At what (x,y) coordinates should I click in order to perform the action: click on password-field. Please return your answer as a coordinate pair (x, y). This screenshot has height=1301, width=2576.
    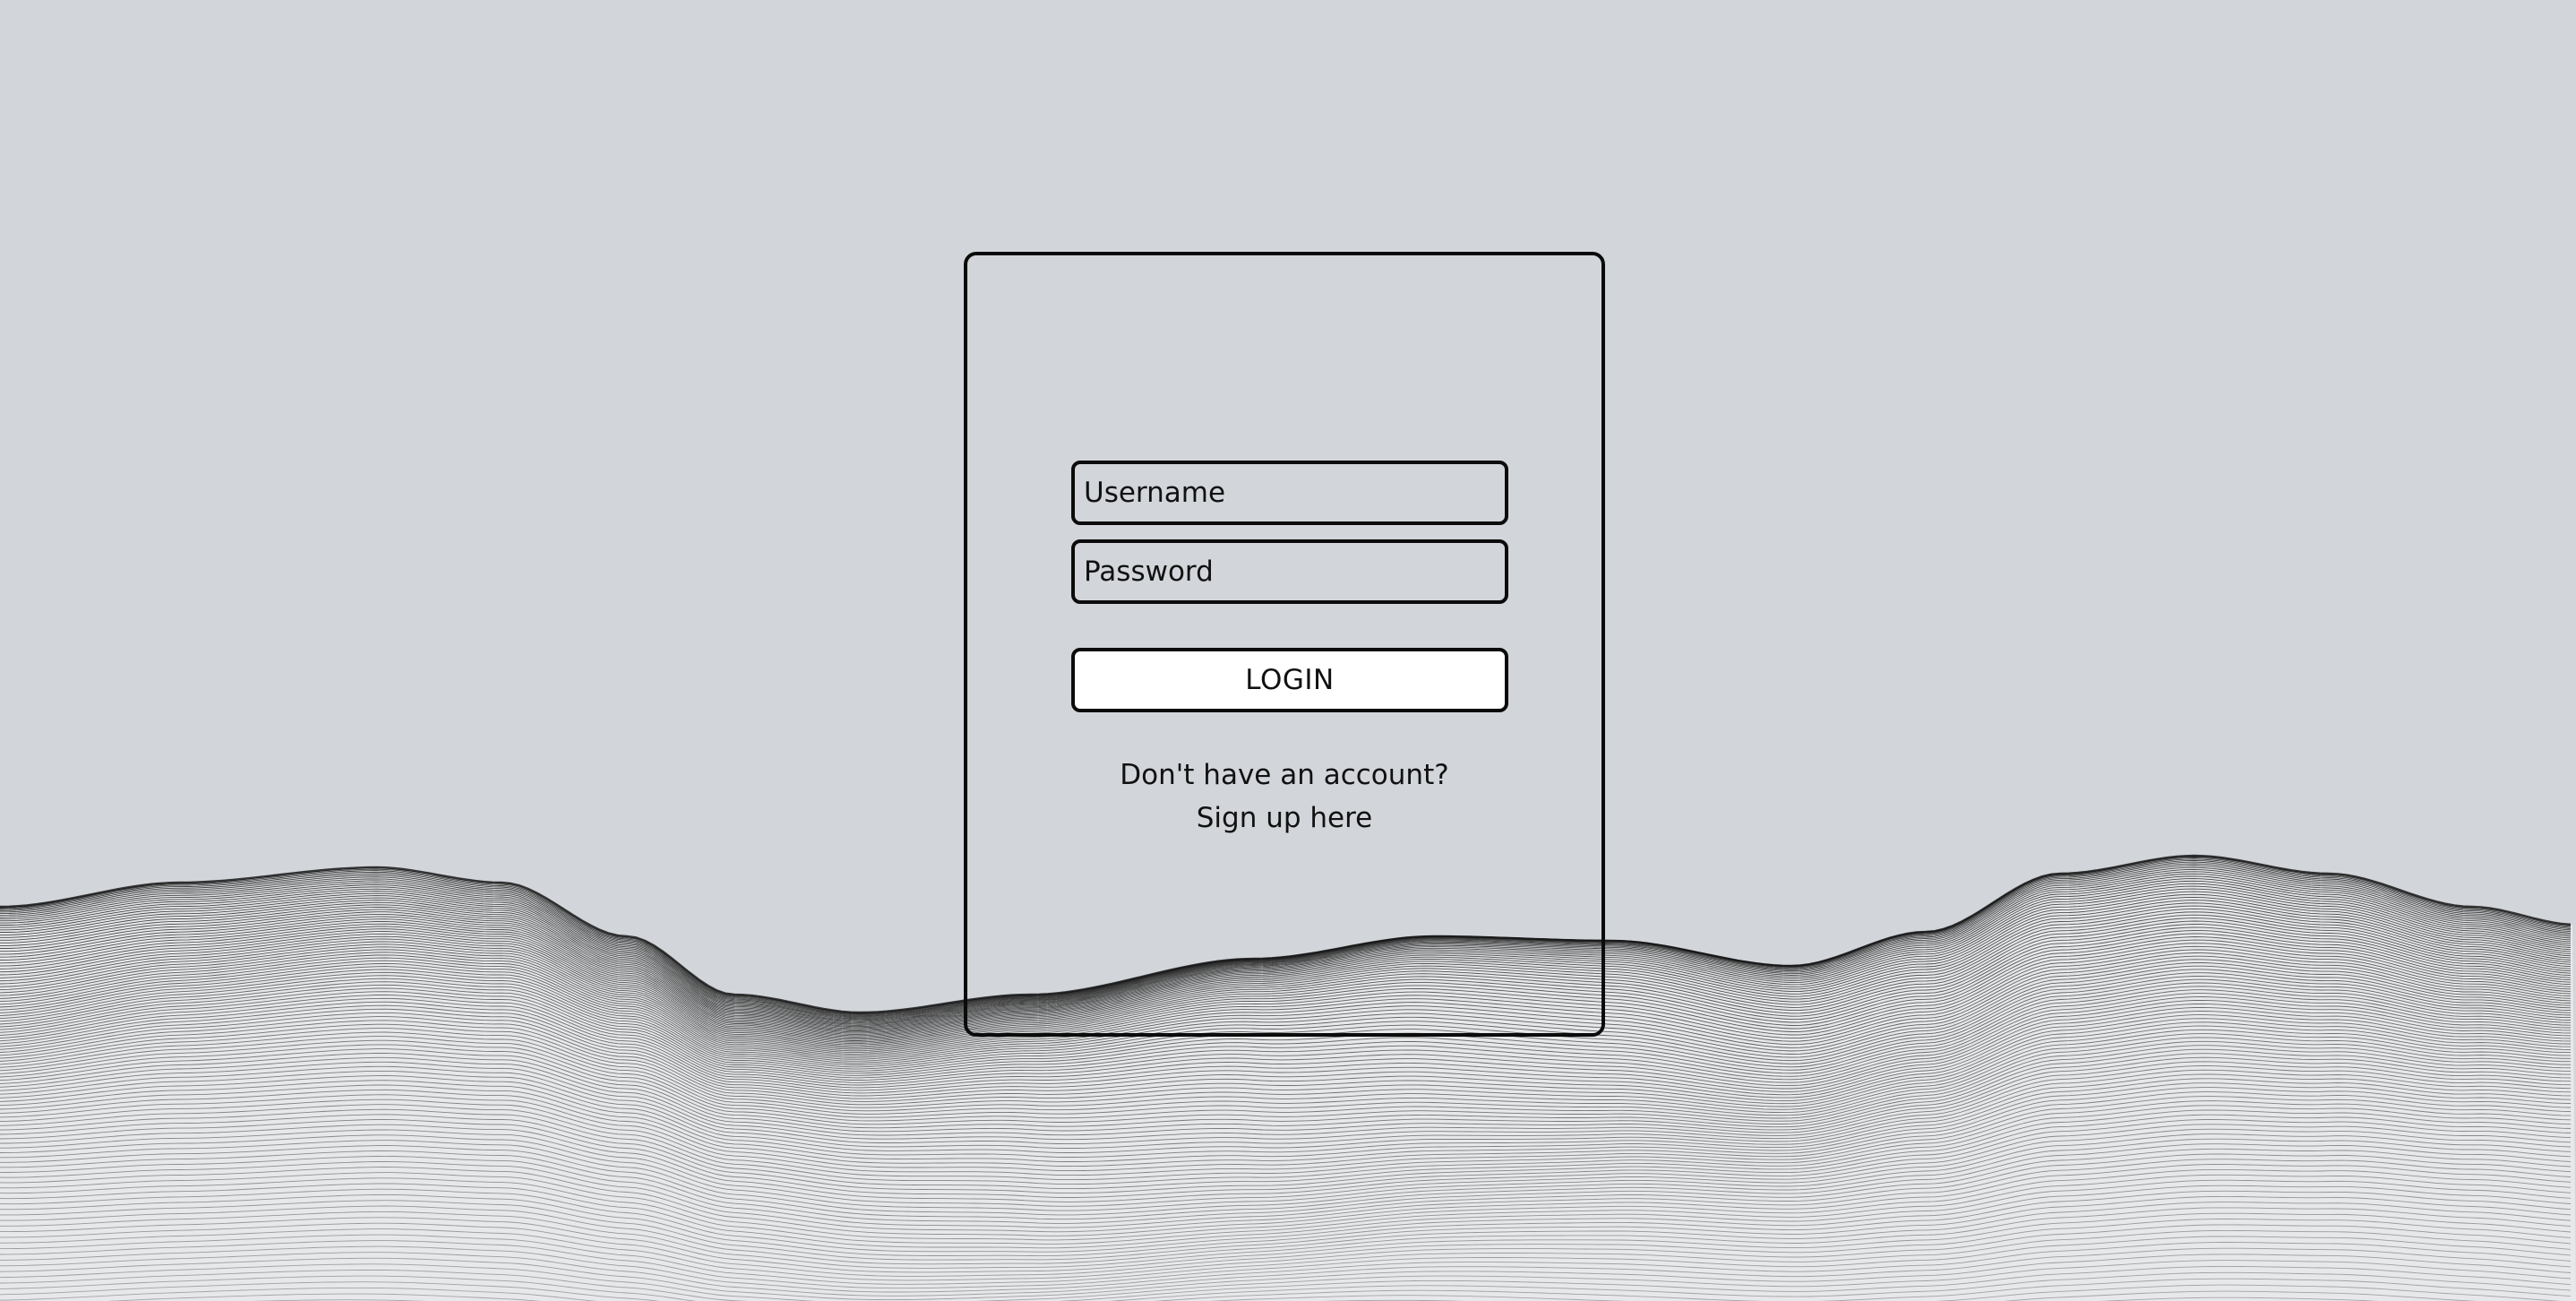
    Looking at the image, I should click on (1289, 571).